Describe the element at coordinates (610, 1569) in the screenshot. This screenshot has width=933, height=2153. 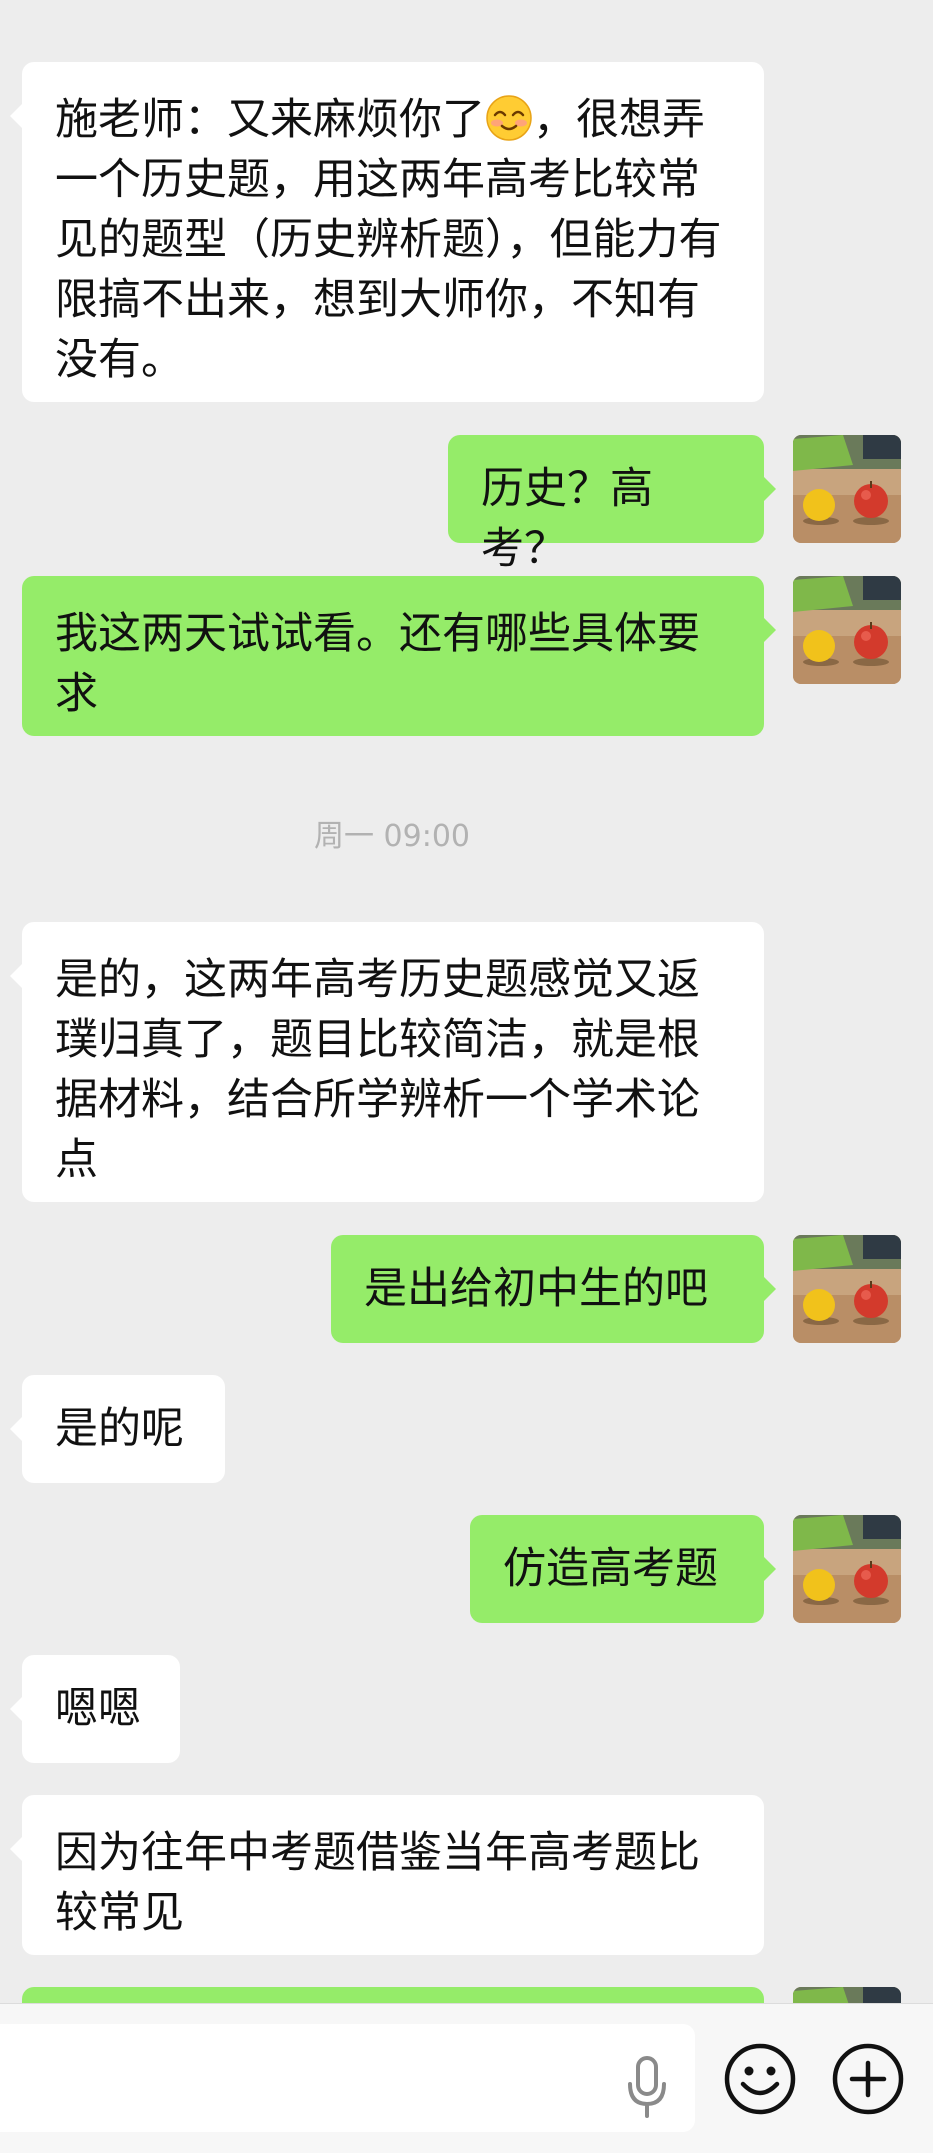
I see `message-text: 仿造高考题` at that location.